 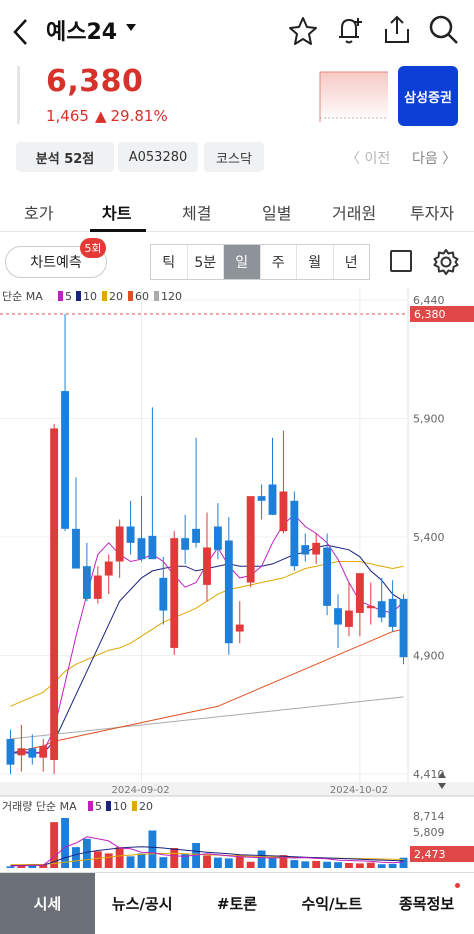 What do you see at coordinates (303, 31) in the screenshot?
I see `star-icon` at bounding box center [303, 31].